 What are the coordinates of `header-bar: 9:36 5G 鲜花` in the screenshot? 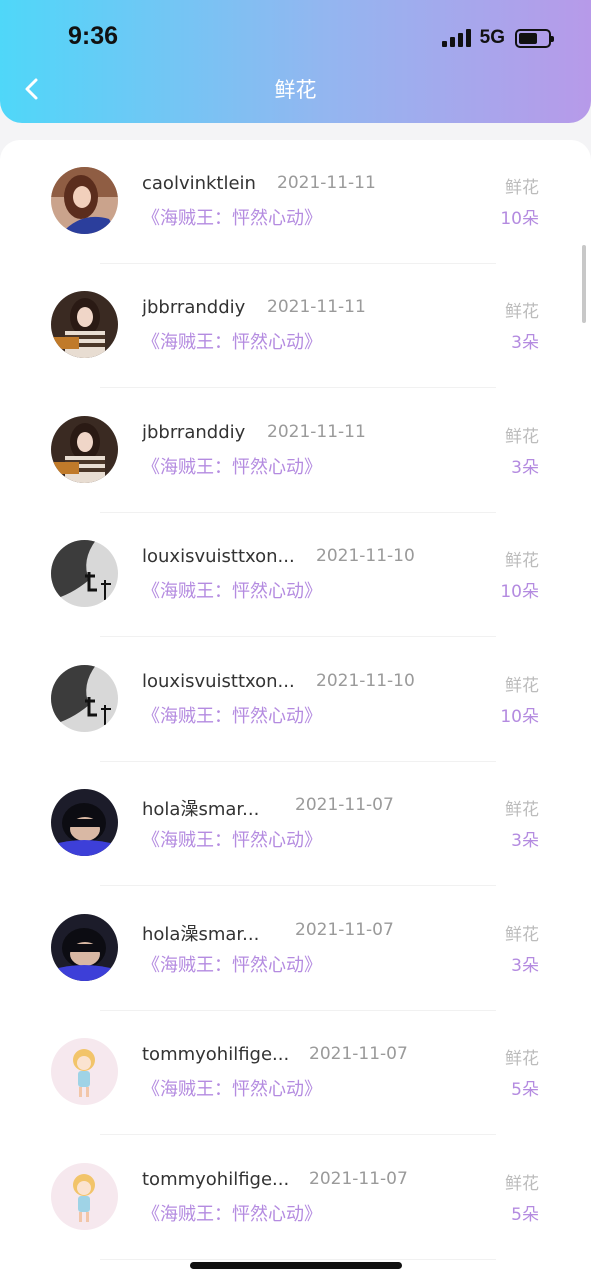 It's located at (295, 61).